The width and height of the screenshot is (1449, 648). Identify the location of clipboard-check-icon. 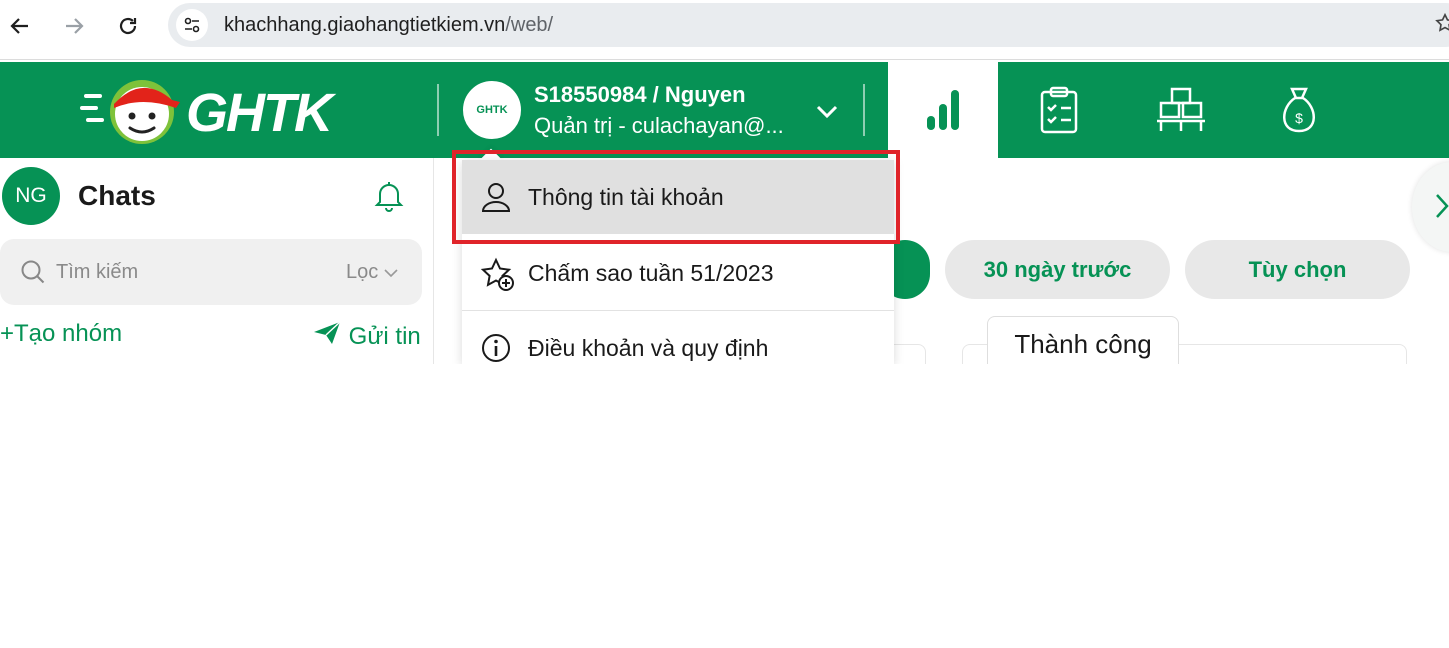
(1059, 110).